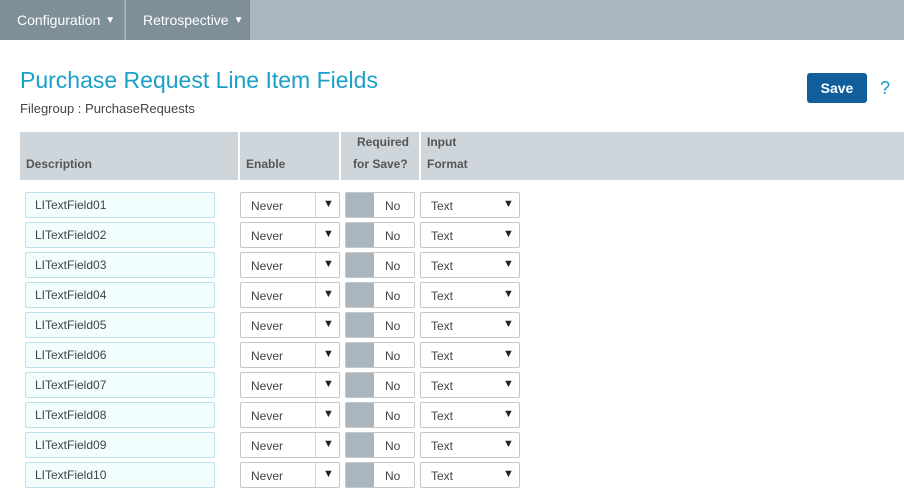 The width and height of the screenshot is (904, 499). I want to click on description-input: LITextField04, so click(120, 295).